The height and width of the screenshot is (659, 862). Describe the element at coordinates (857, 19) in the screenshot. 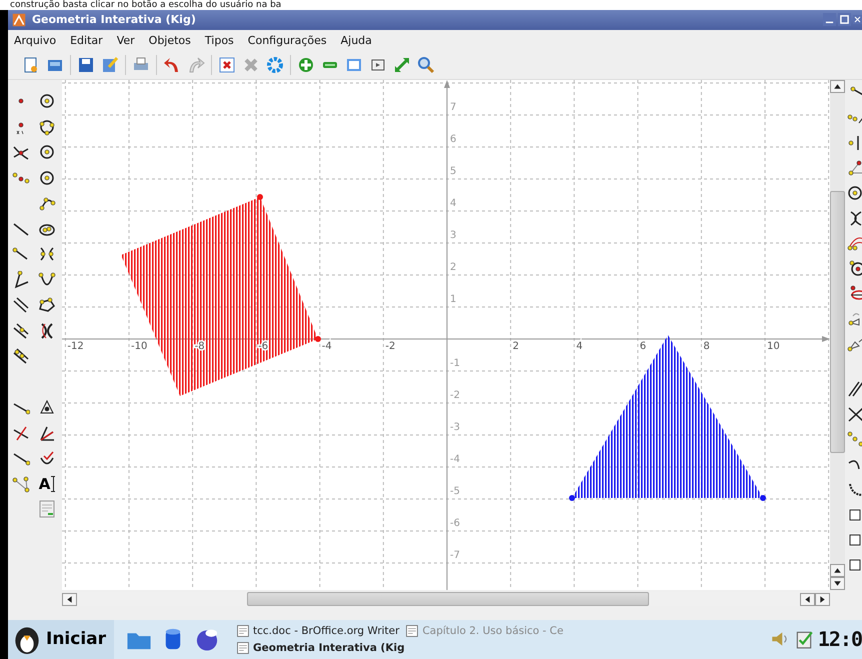

I see `close-icon` at that location.